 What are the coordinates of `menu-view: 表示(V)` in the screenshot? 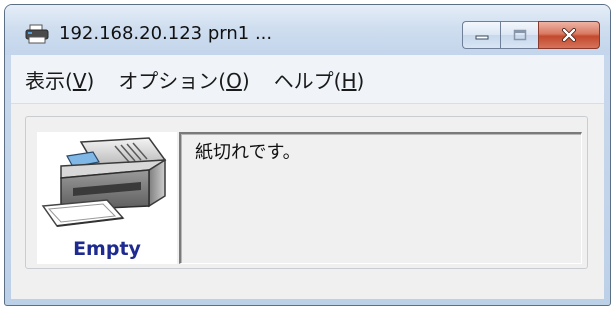 It's located at (59, 79).